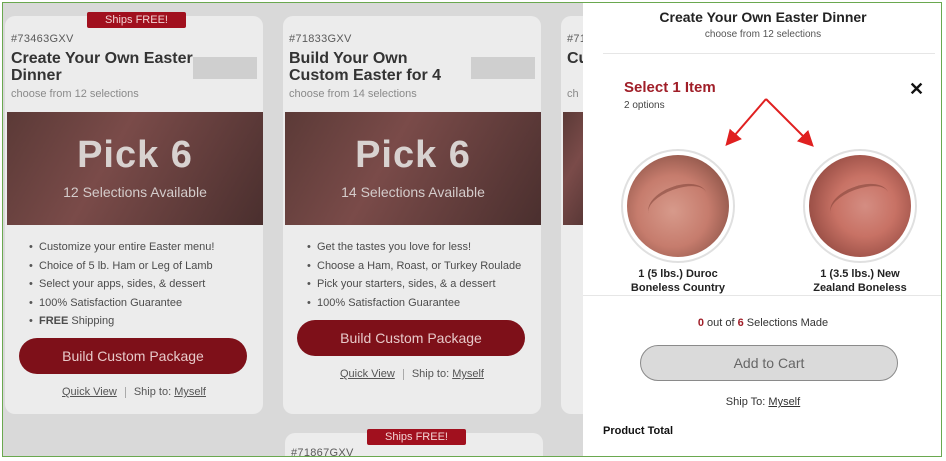 Image resolution: width=946 pixels, height=461 pixels. I want to click on feature-item: Get the tastes you love for less!, so click(414, 247).